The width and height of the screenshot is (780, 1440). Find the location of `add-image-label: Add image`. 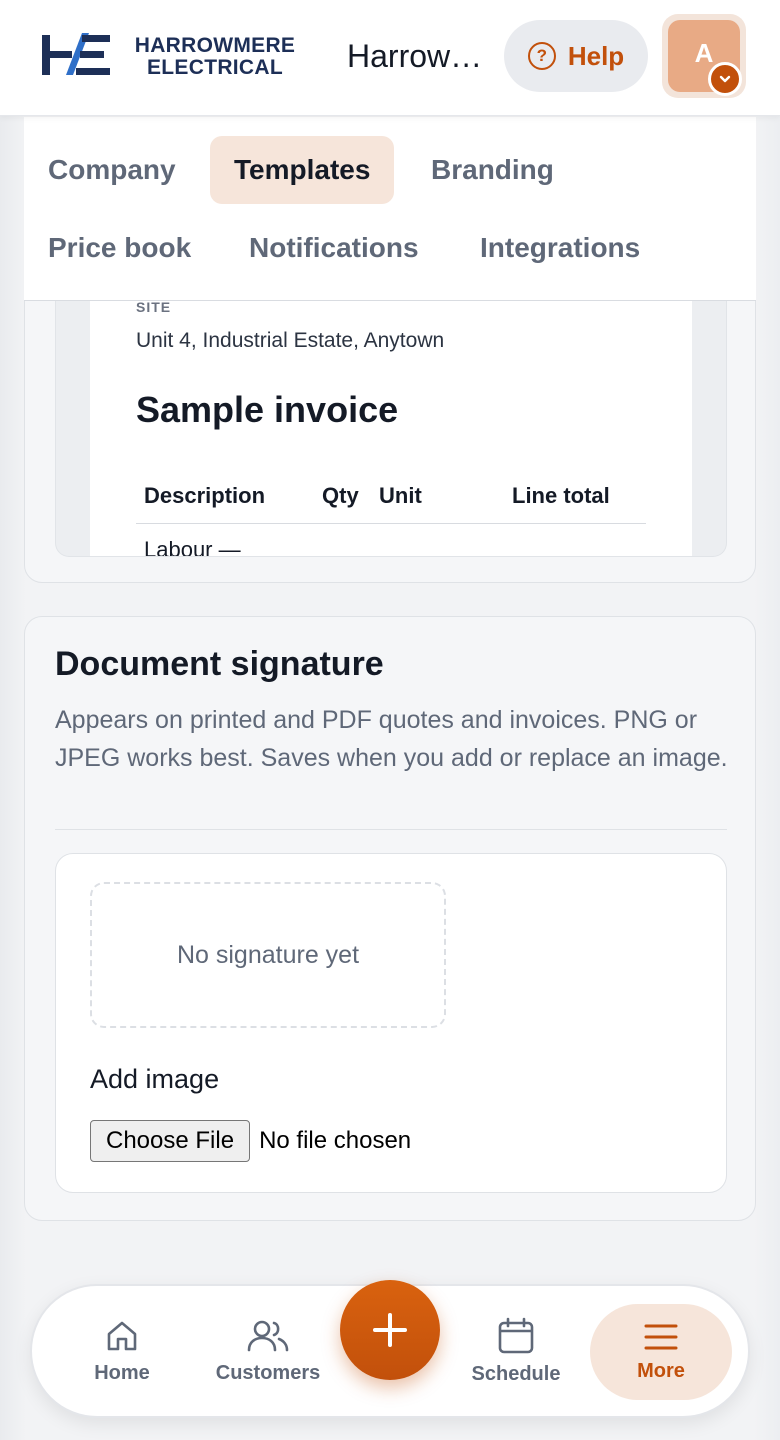

add-image-label: Add image is located at coordinates (155, 1079).